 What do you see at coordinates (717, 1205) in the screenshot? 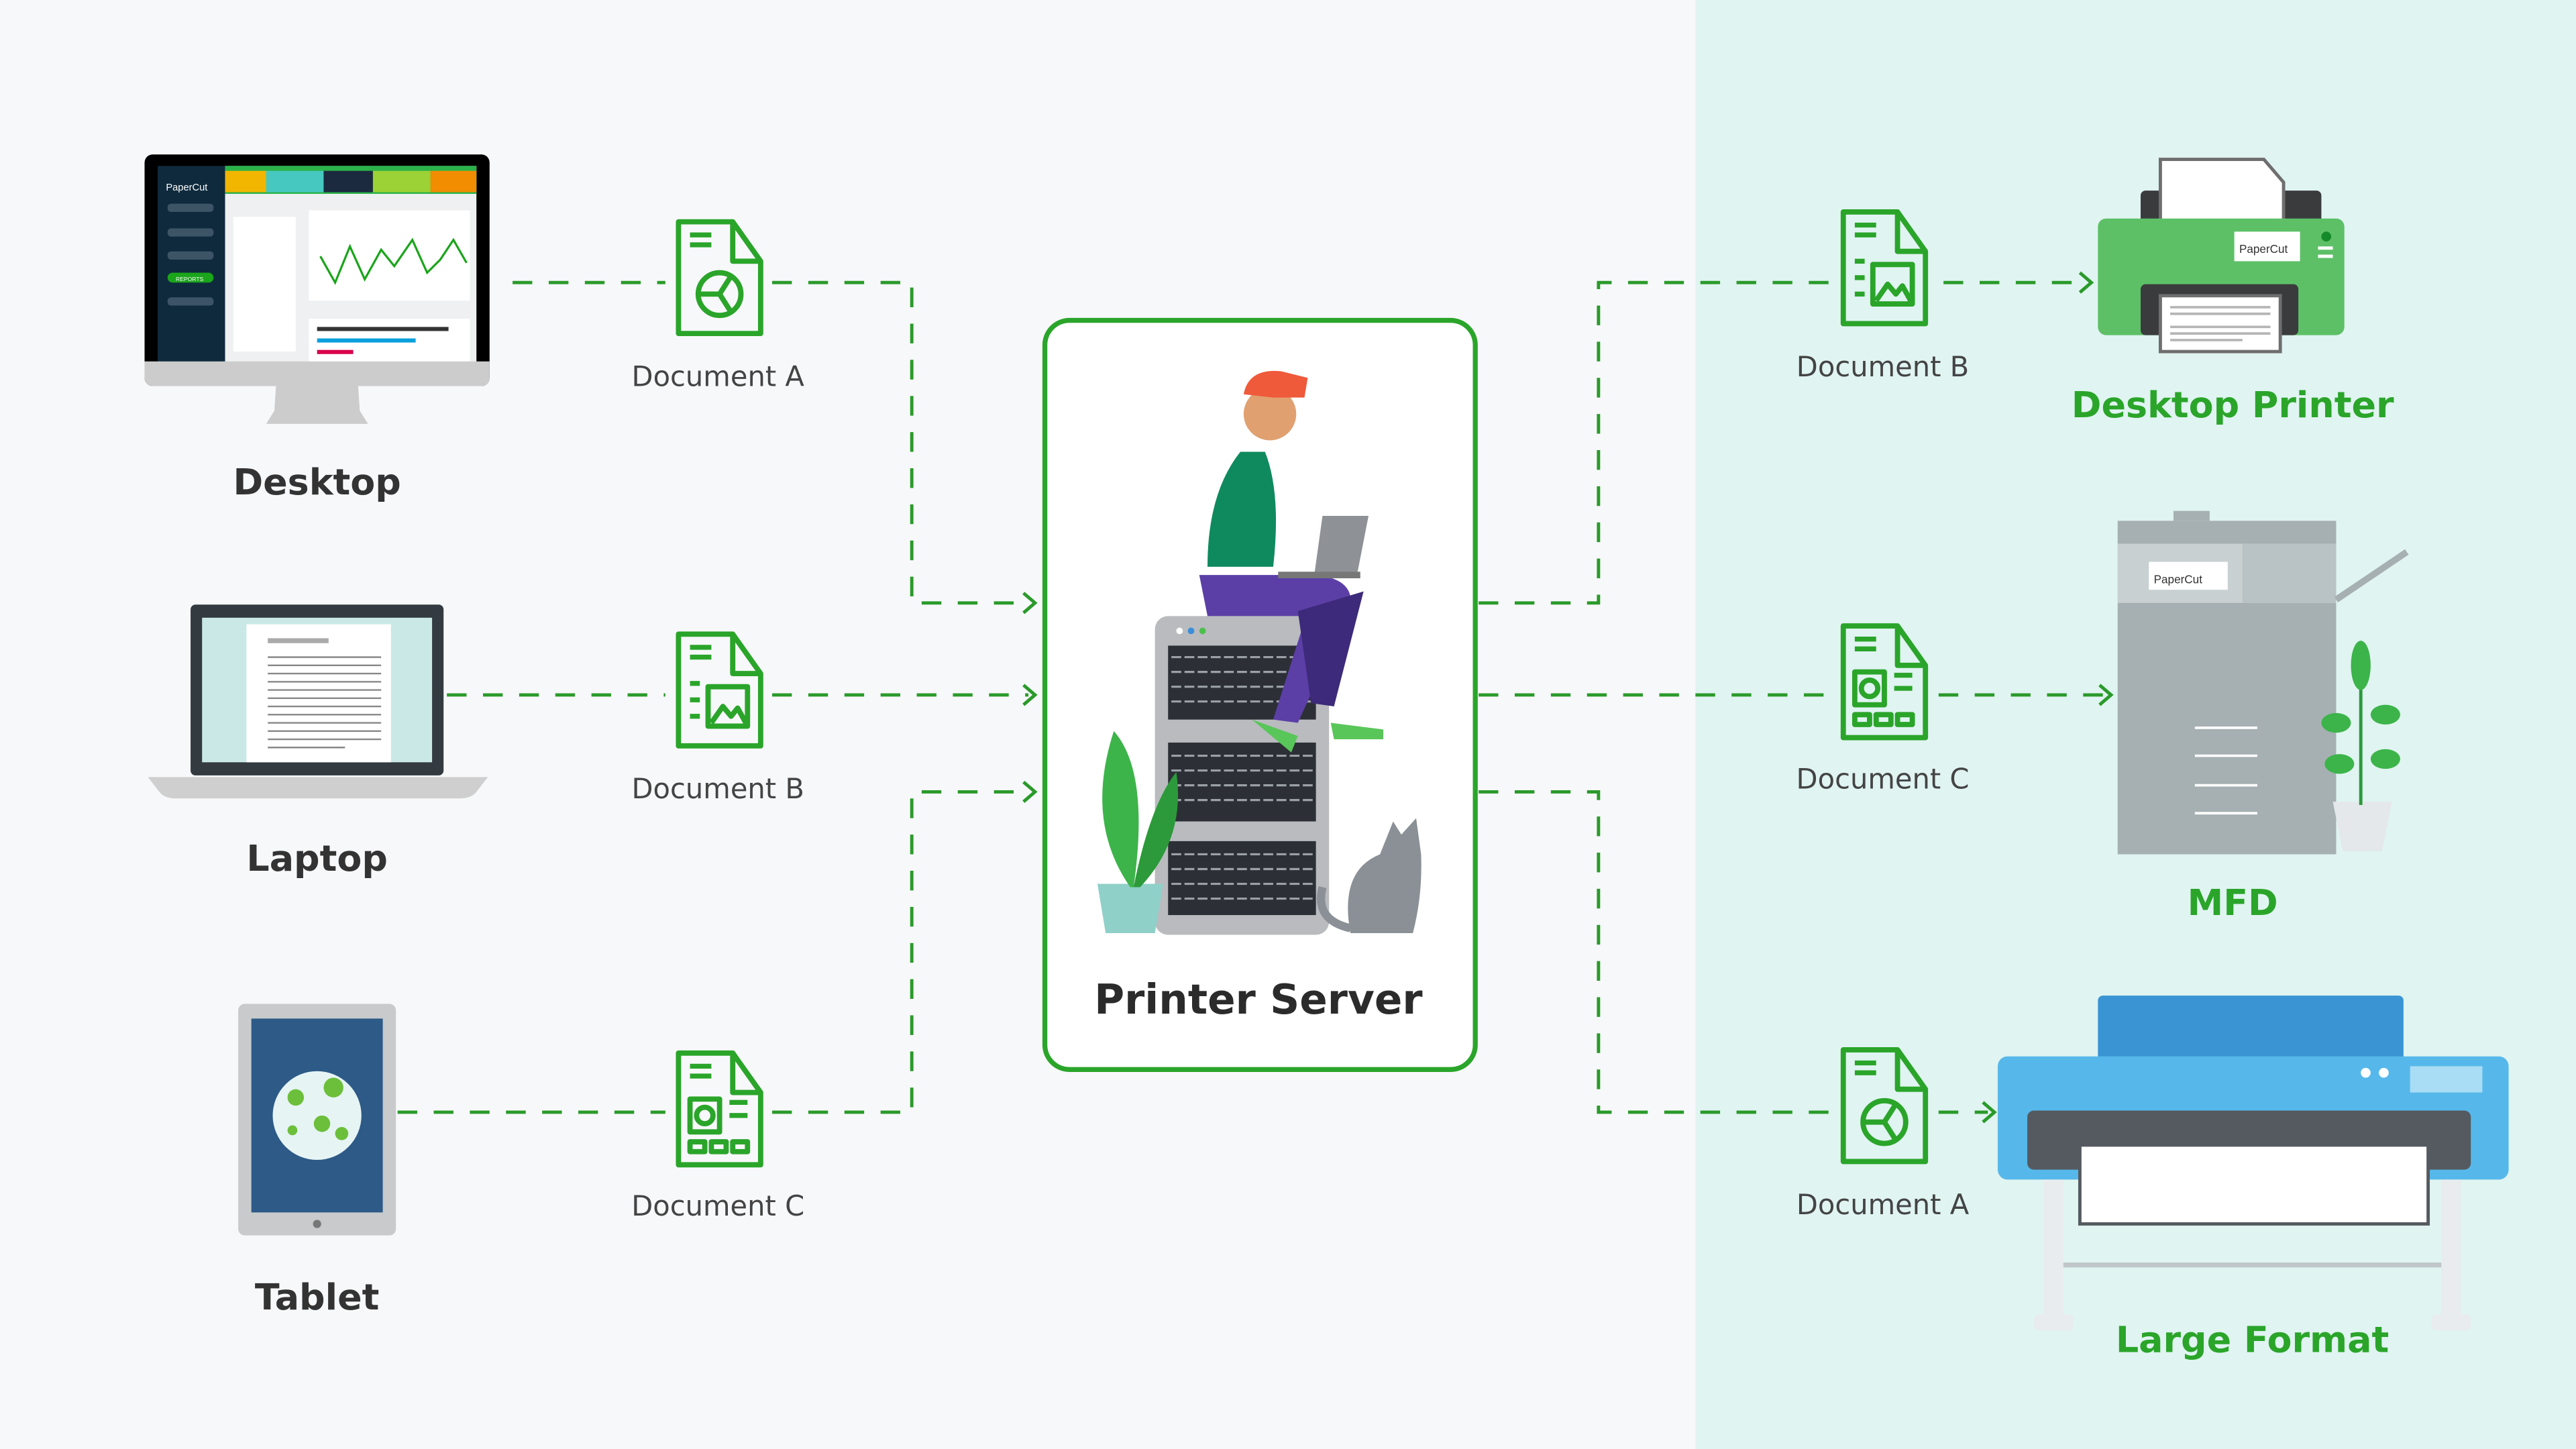
I see `source-document-c-label: Document C` at bounding box center [717, 1205].